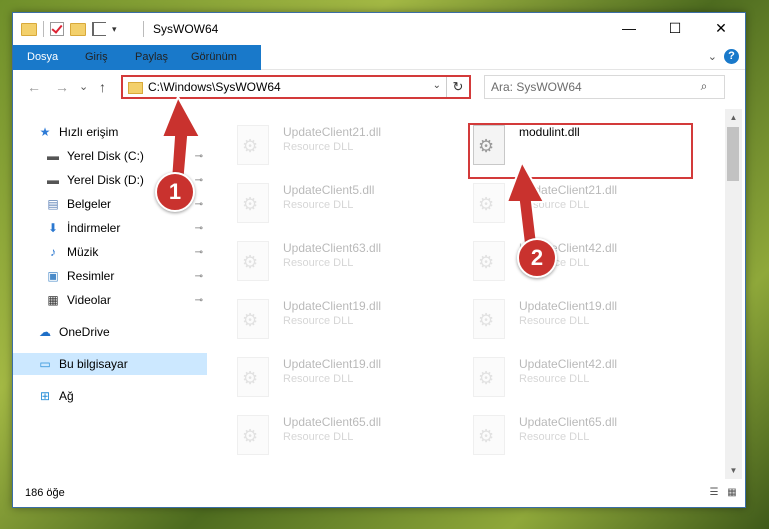  What do you see at coordinates (83, 86) in the screenshot?
I see `recent-locations-button: ⌄` at bounding box center [83, 86].